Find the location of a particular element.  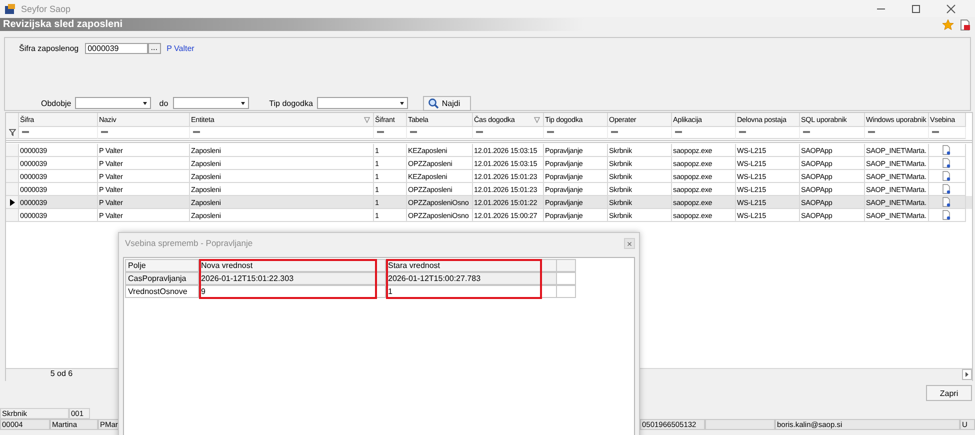

table-cell: VrednostOsnove is located at coordinates (162, 291).